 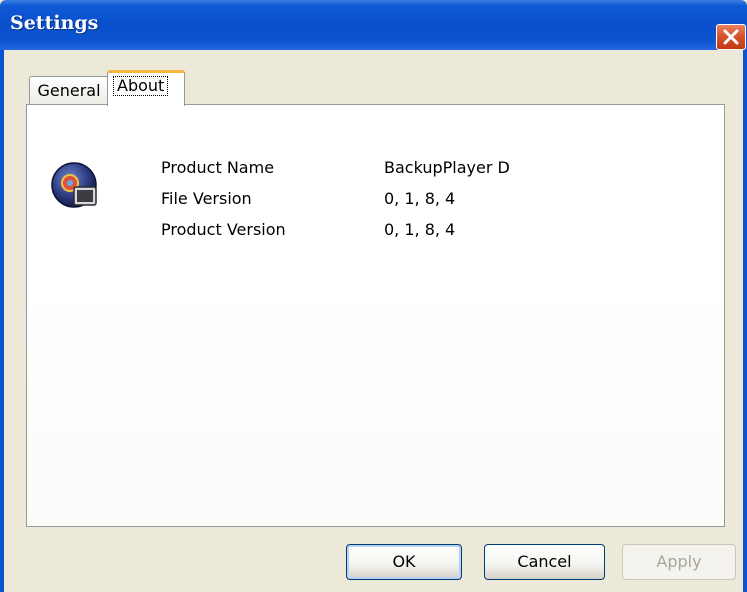 What do you see at coordinates (745, 321) in the screenshot?
I see `window-frame-right` at bounding box center [745, 321].